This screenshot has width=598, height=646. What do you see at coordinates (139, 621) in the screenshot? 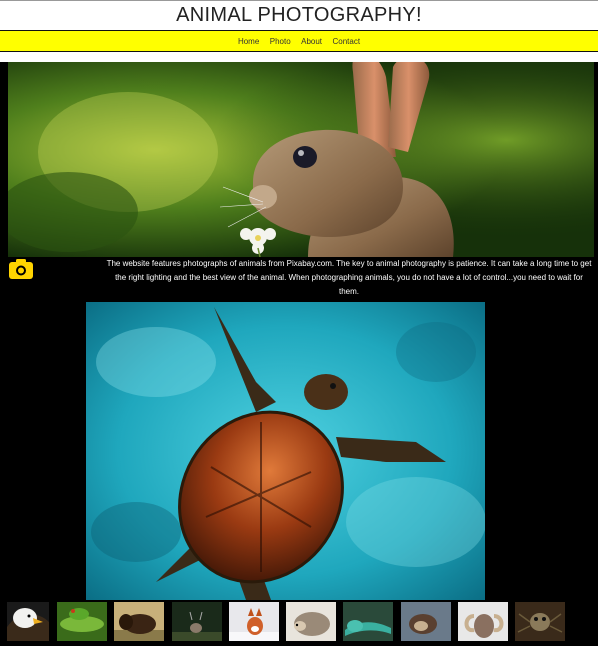
I see `thumbnail-bison` at bounding box center [139, 621].